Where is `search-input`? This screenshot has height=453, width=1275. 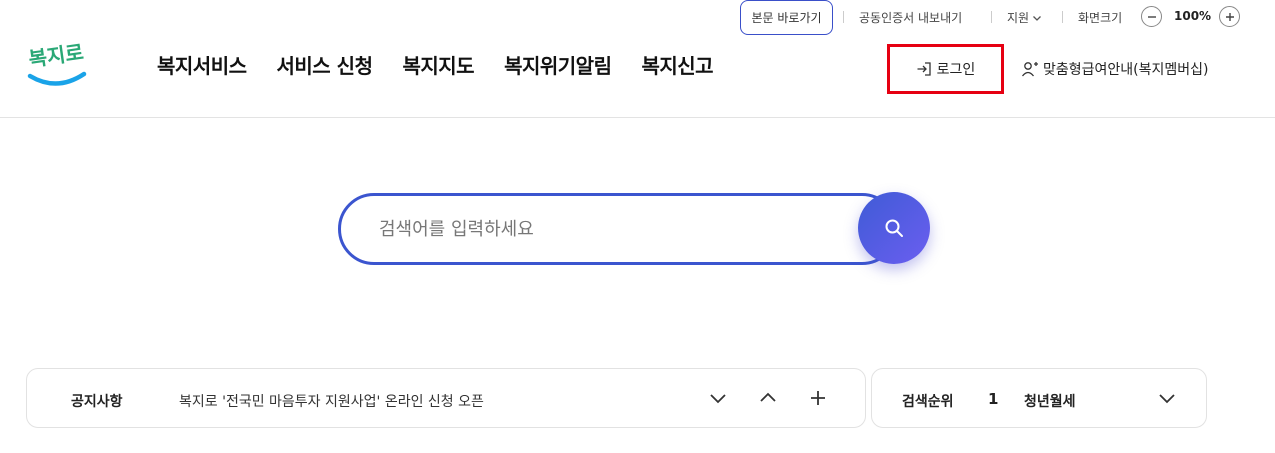
search-input is located at coordinates (614, 229).